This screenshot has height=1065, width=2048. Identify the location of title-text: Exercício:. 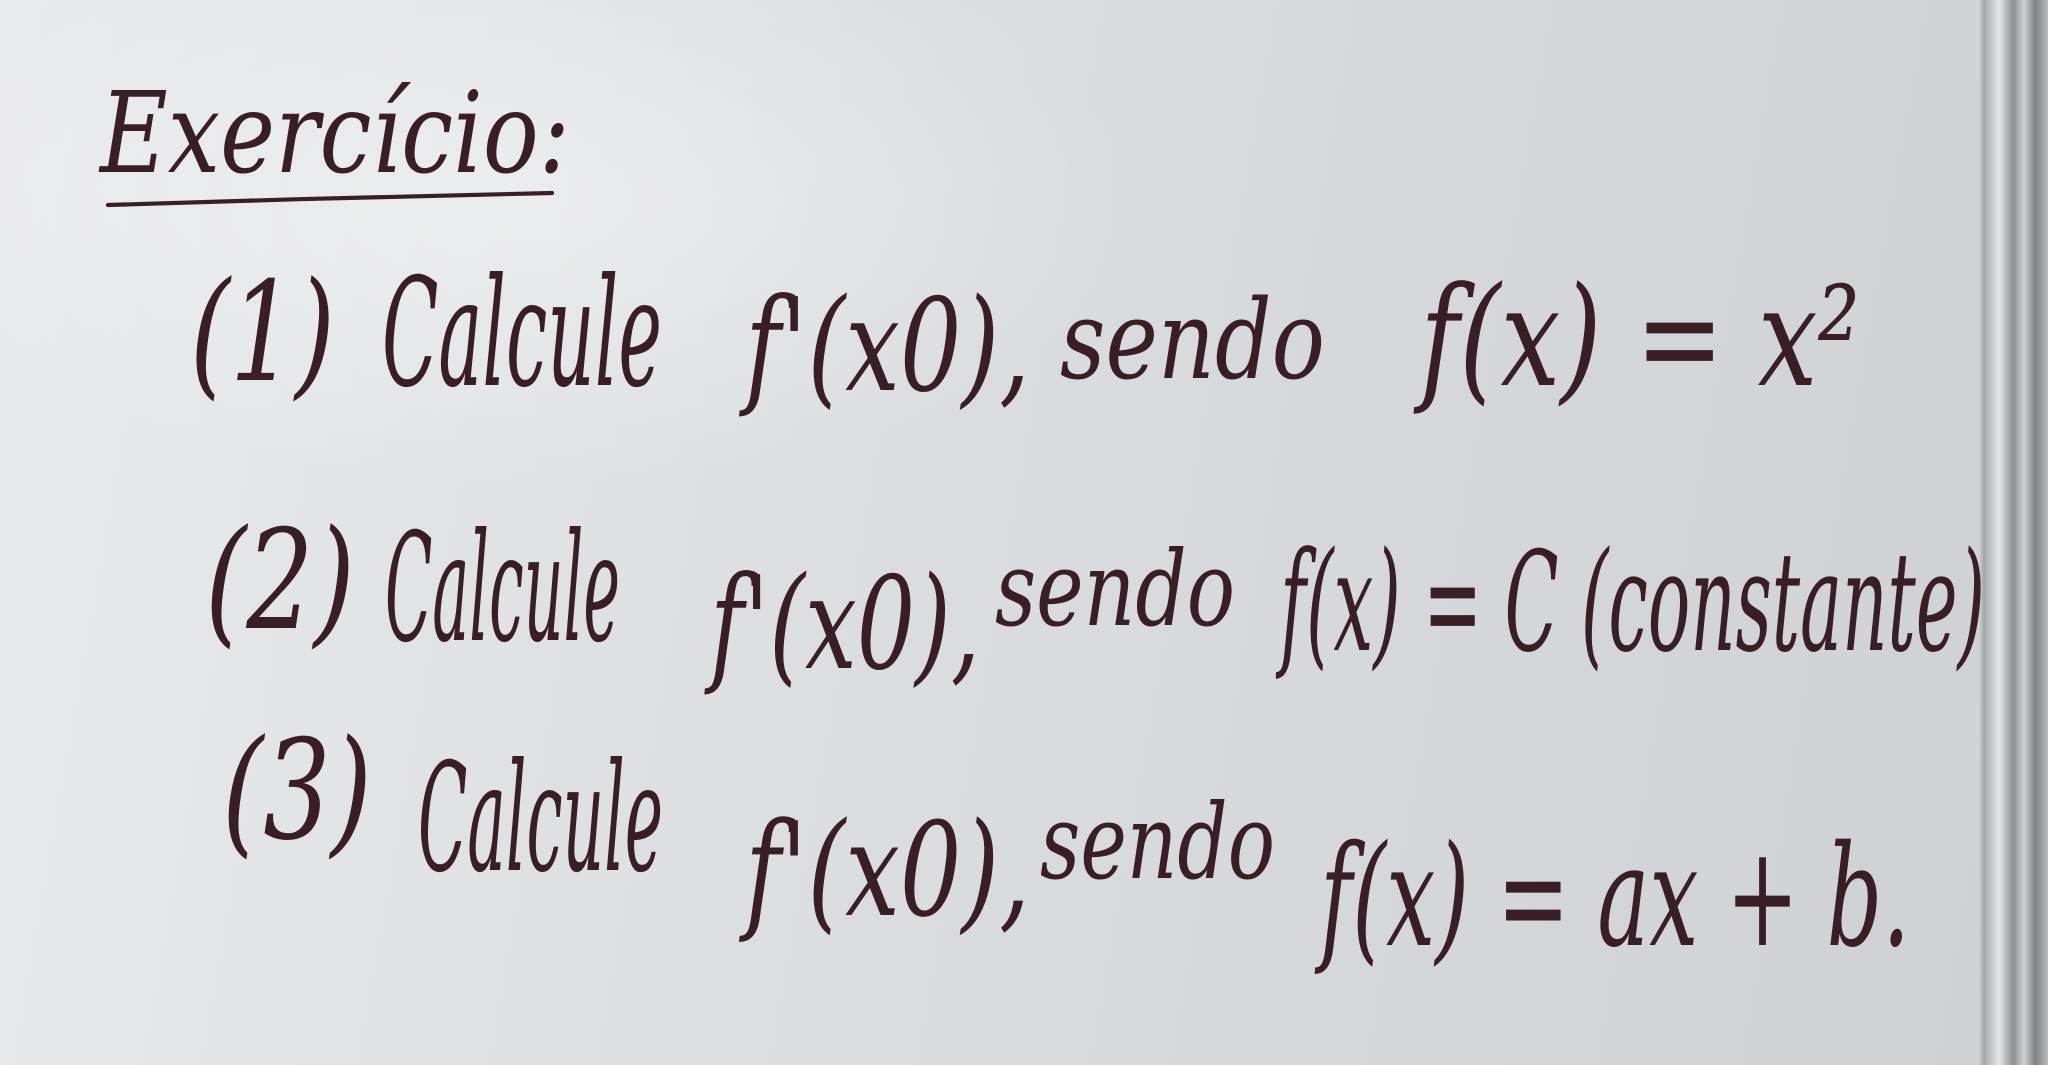
(334, 134).